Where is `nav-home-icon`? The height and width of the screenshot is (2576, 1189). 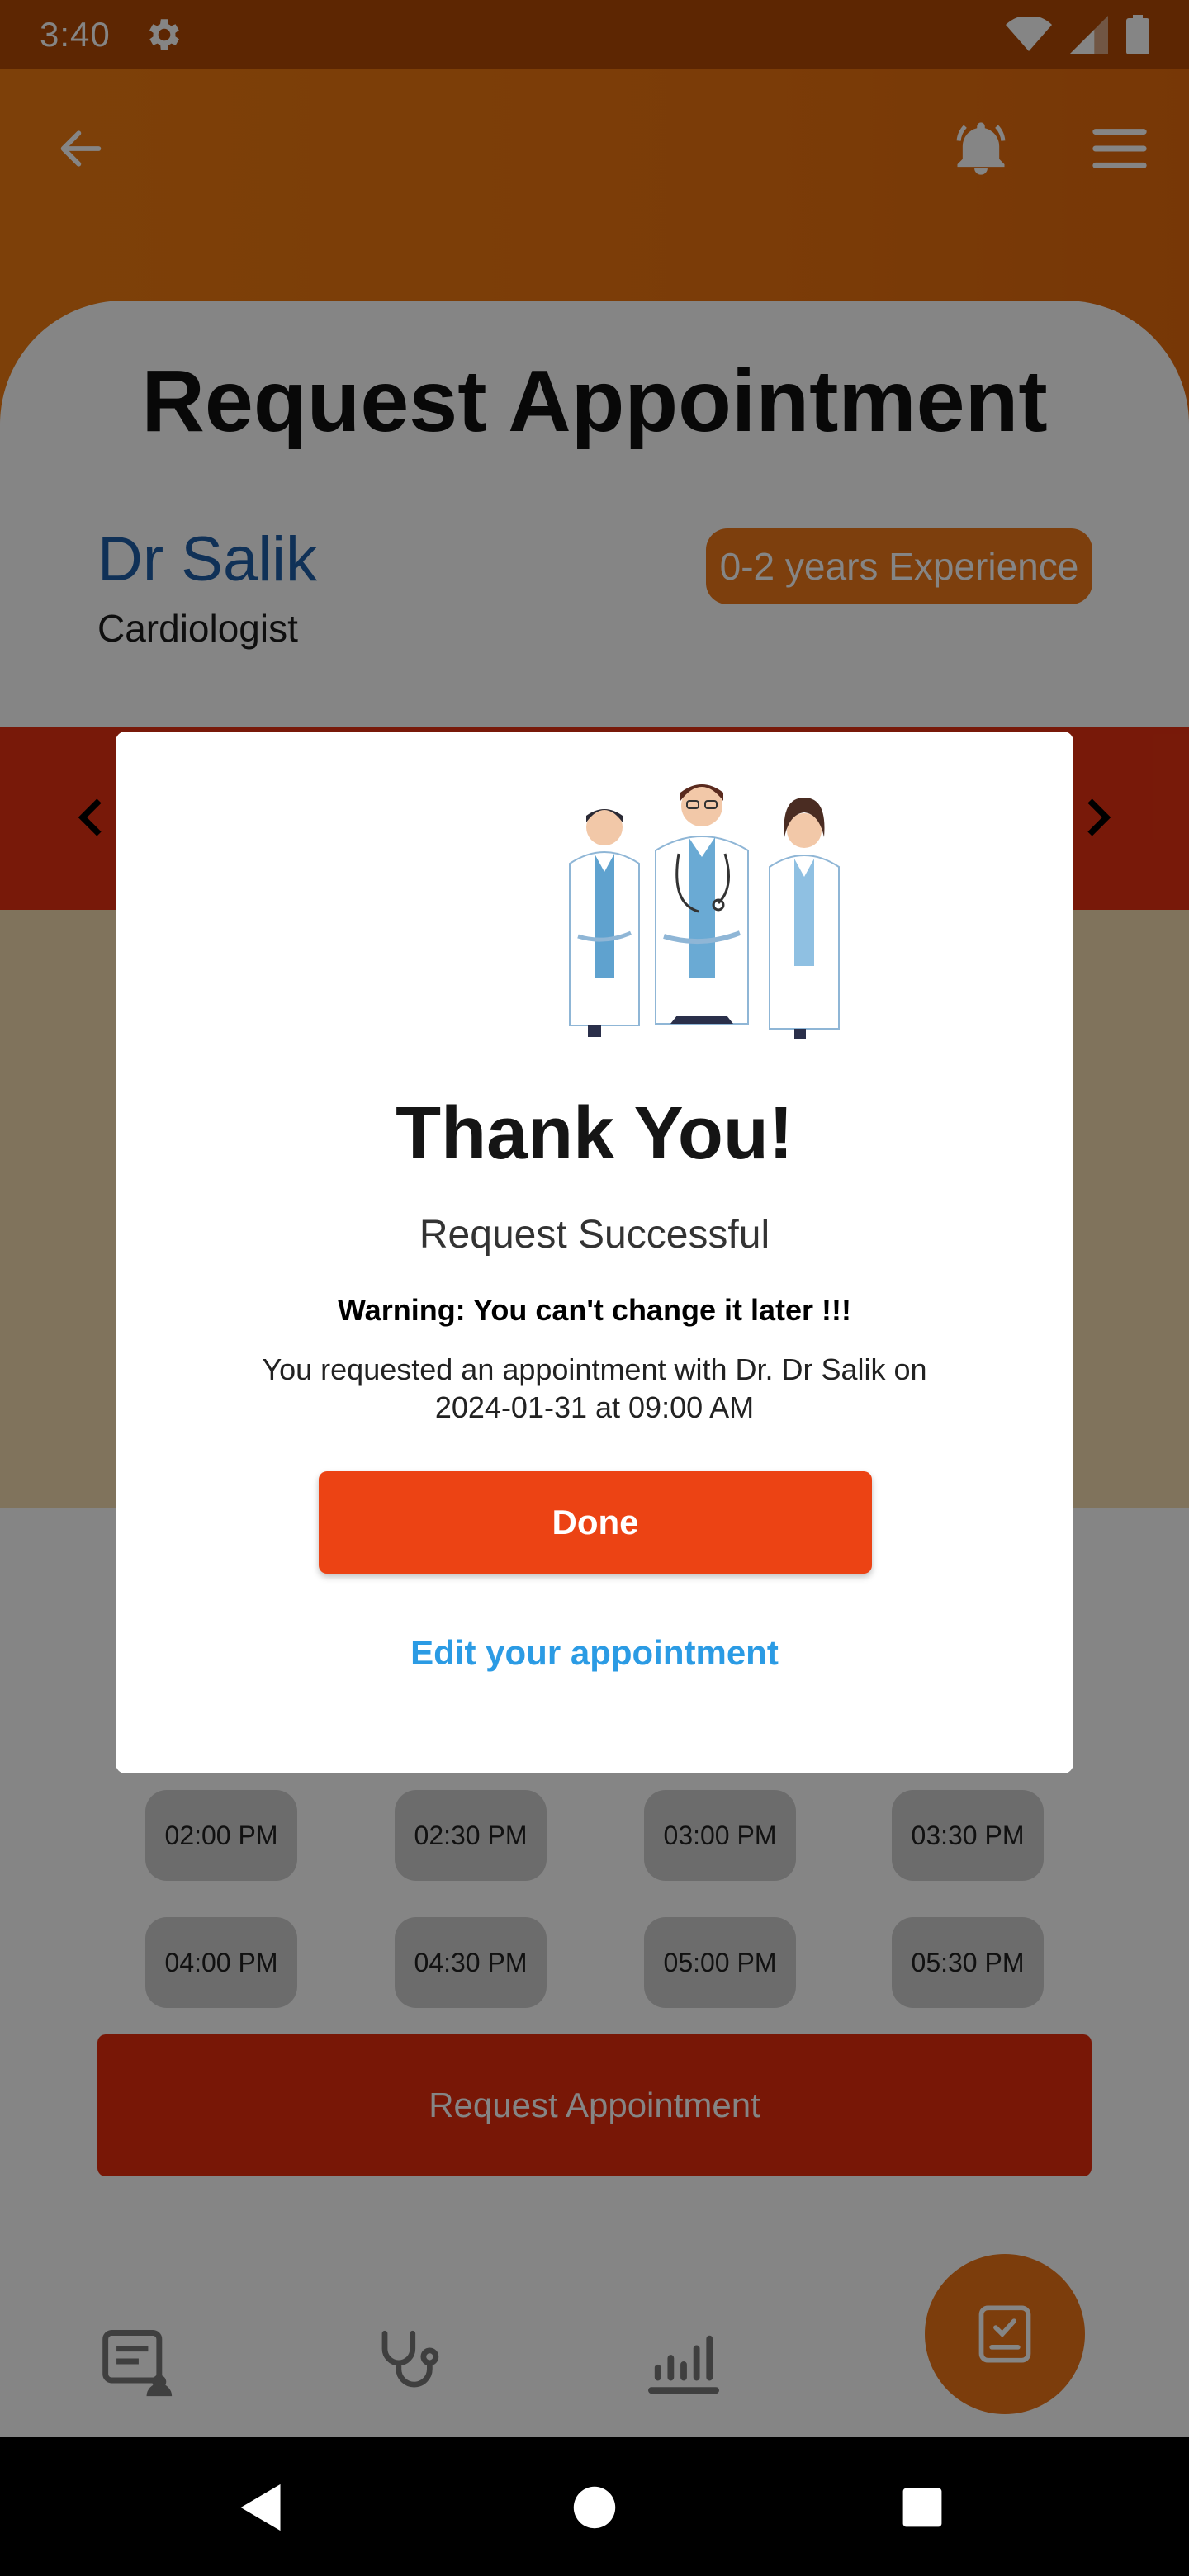 nav-home-icon is located at coordinates (594, 2507).